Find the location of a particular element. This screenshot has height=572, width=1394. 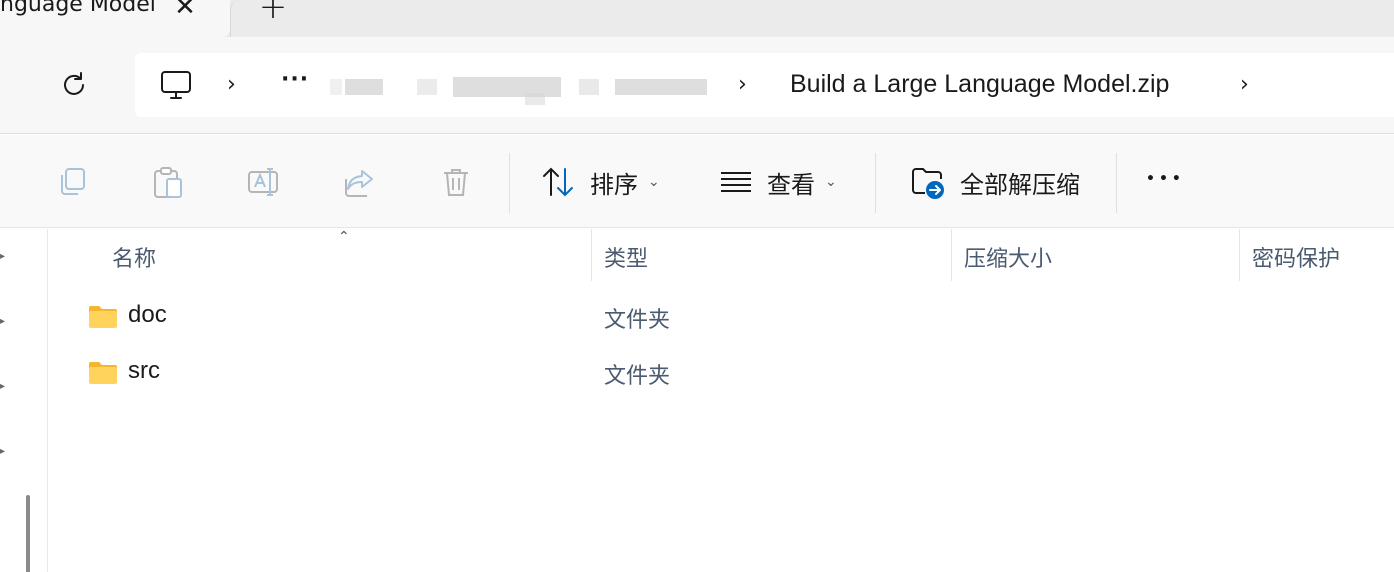

sort-label: 排序 is located at coordinates (614, 184).